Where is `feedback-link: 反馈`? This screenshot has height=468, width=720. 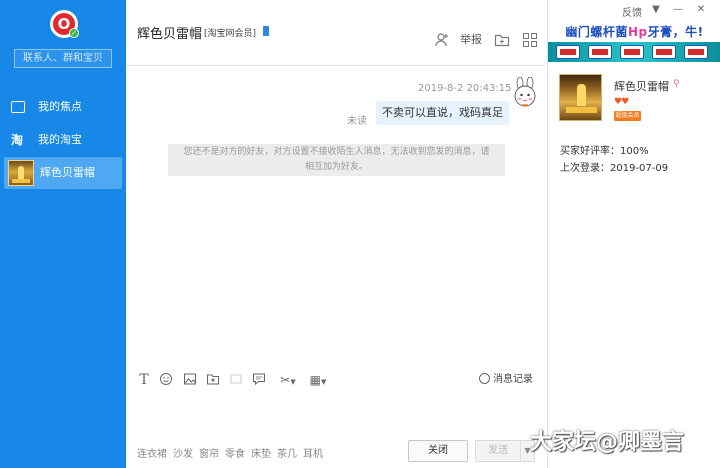
feedback-link: 反馈 is located at coordinates (632, 11).